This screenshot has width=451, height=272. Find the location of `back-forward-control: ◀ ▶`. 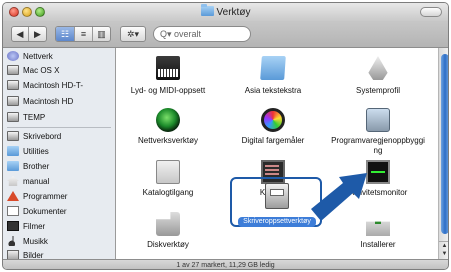

back-forward-control: ◀ ▶ is located at coordinates (29, 34).